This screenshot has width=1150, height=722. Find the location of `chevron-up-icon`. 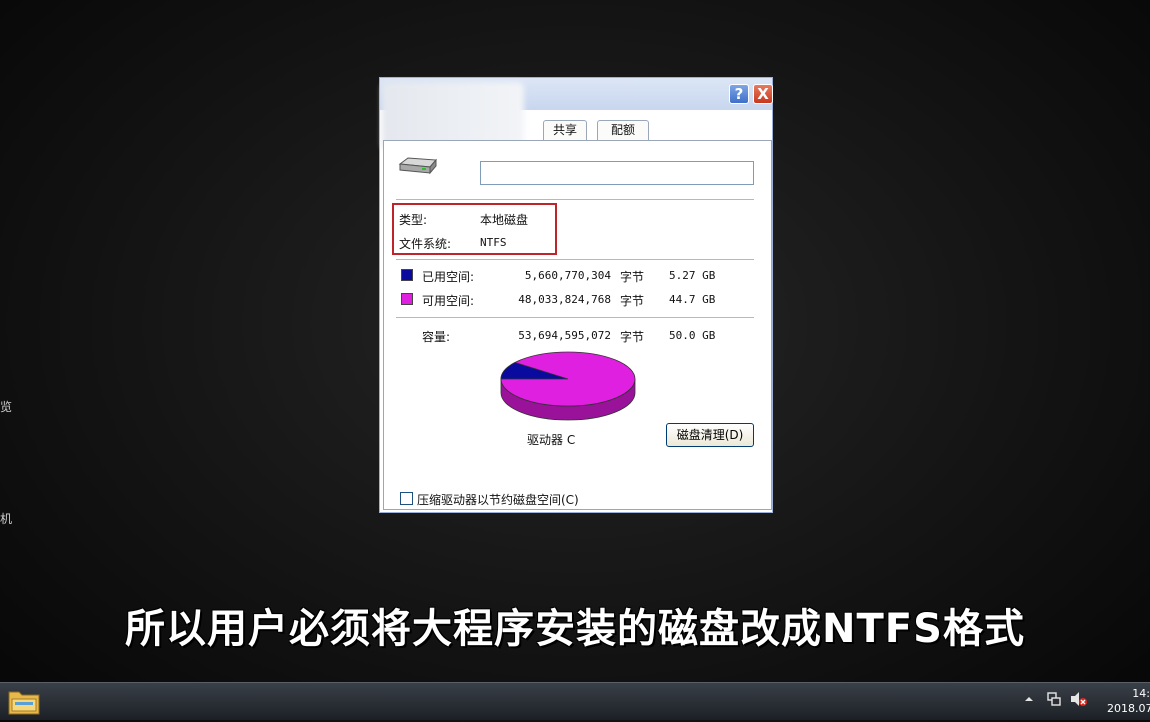

chevron-up-icon is located at coordinates (1029, 700).